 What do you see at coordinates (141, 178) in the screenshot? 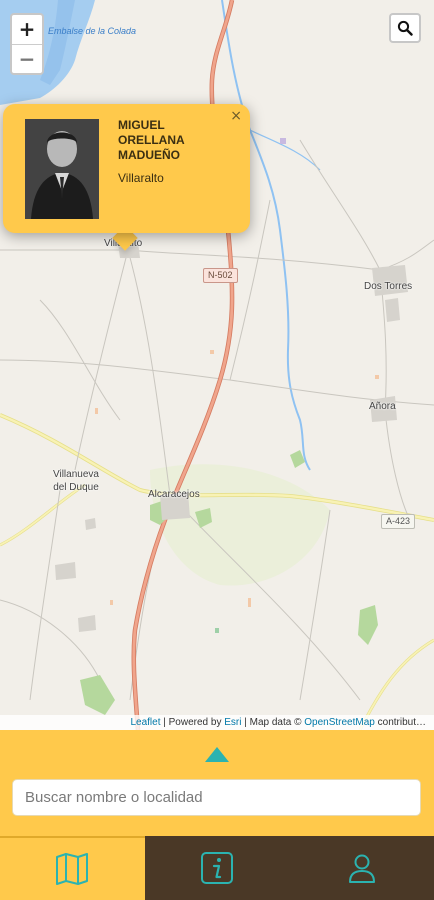
I see `person-place: Villaralto` at bounding box center [141, 178].